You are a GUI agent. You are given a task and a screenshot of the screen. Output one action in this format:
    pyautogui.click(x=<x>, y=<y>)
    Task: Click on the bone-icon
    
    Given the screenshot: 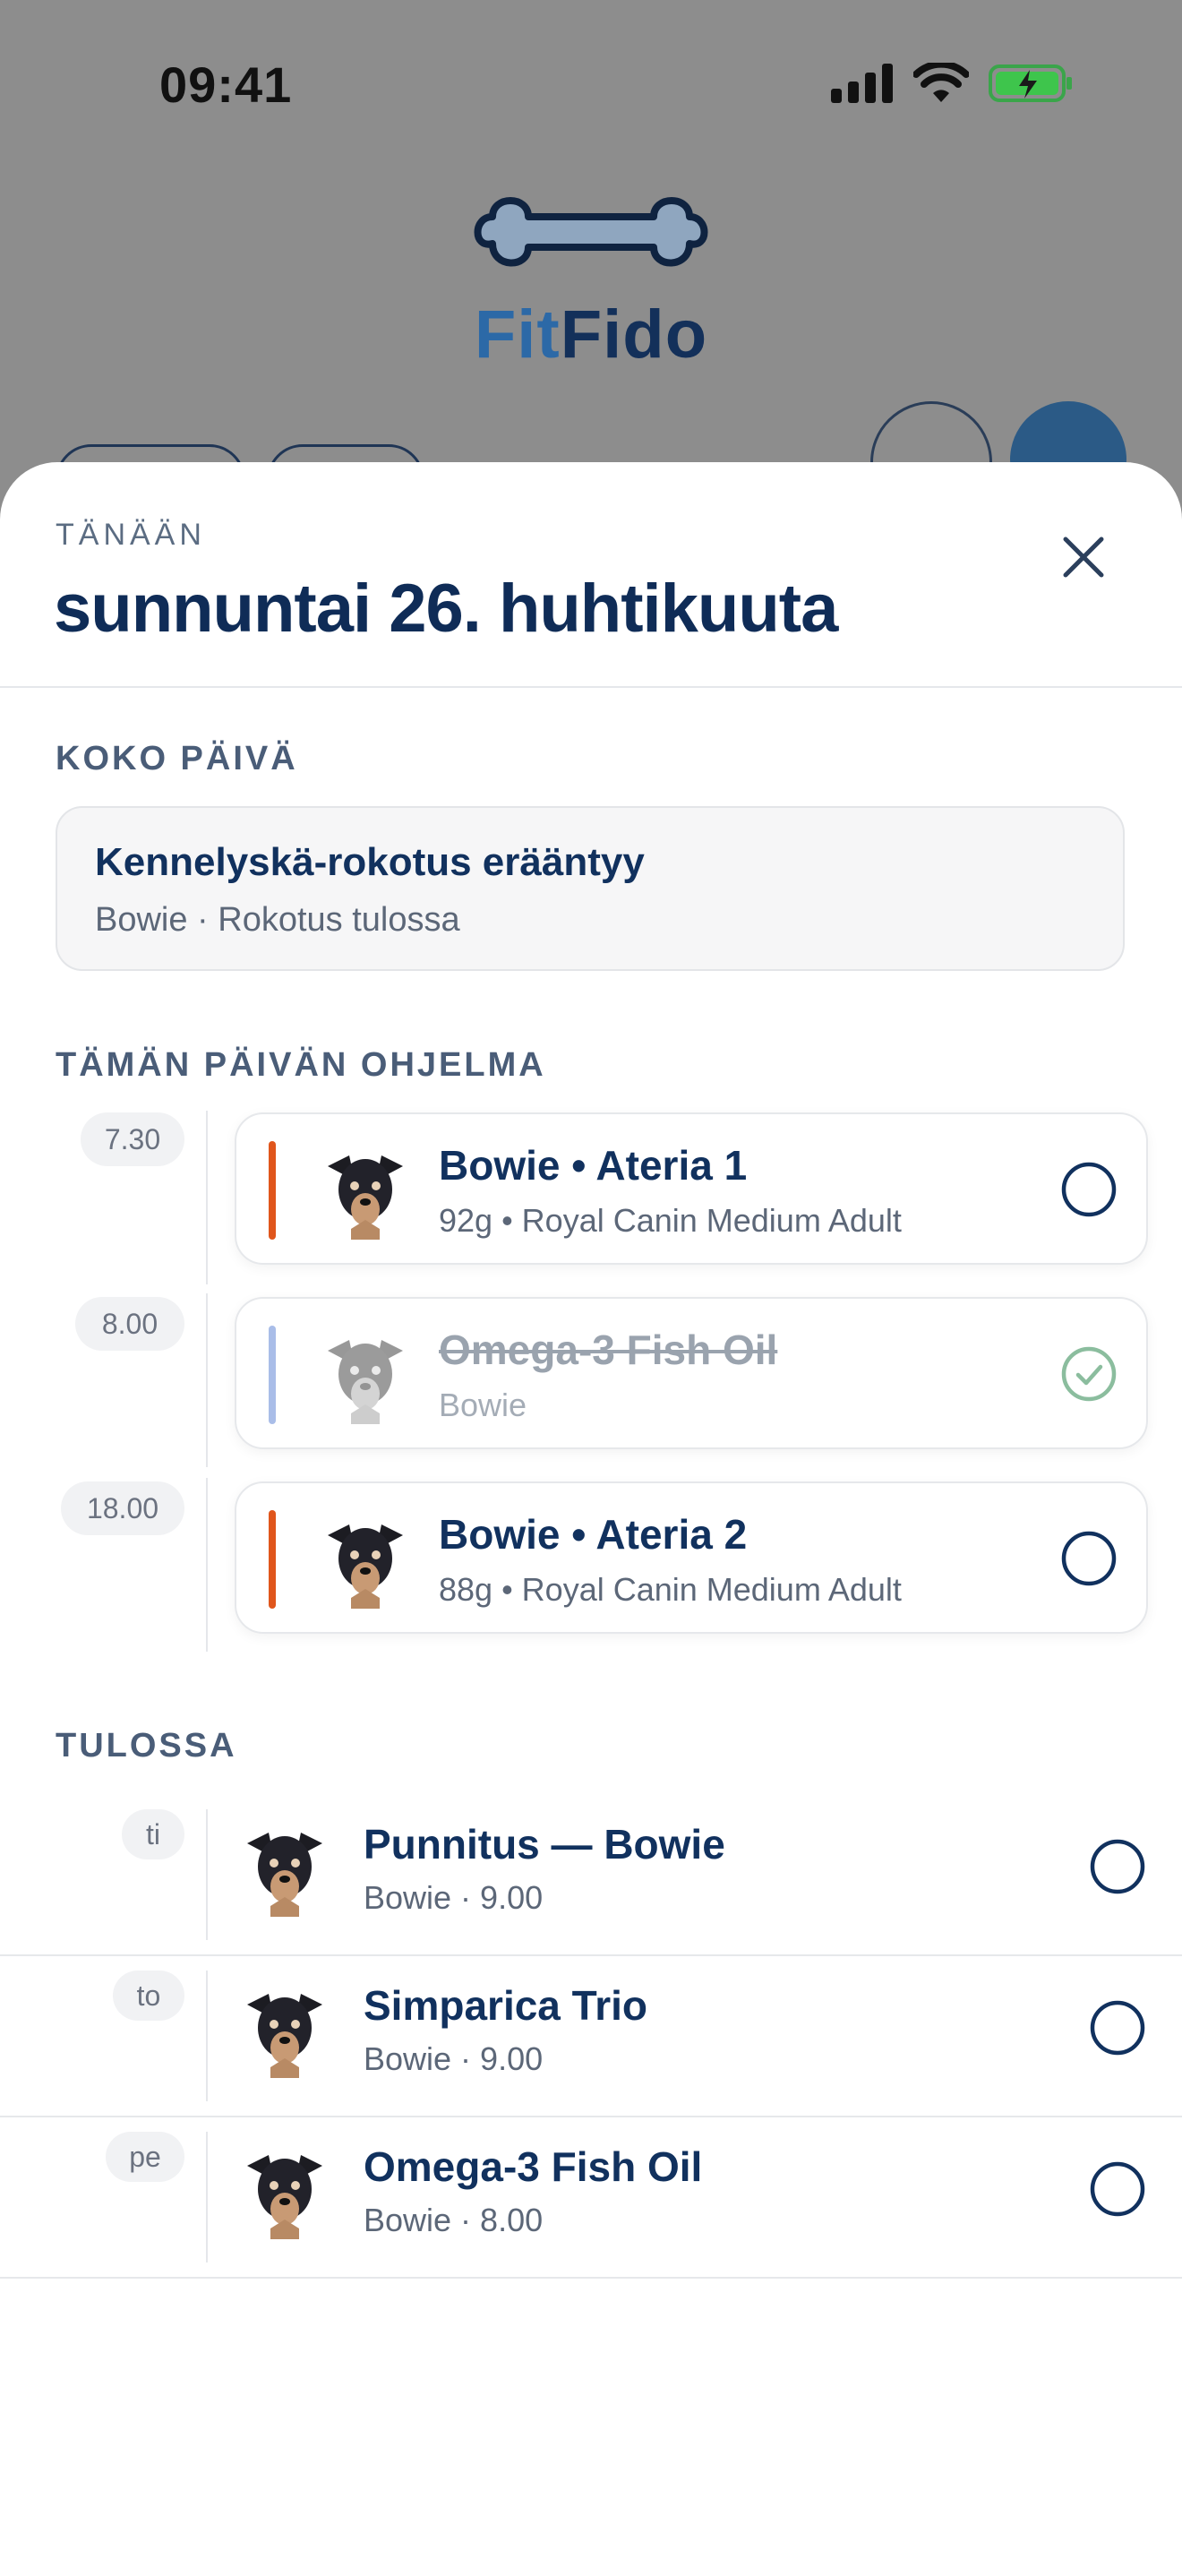 What is the action you would take?
    pyautogui.click(x=591, y=232)
    